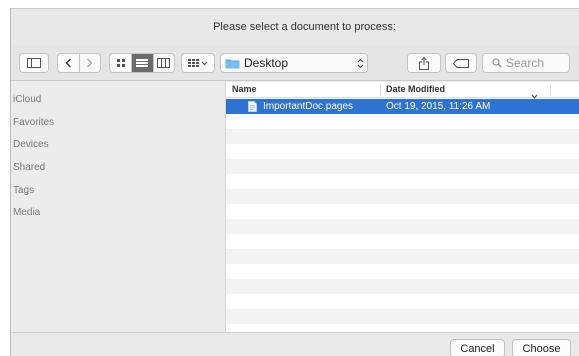 The width and height of the screenshot is (579, 356). Describe the element at coordinates (26, 99) in the screenshot. I see `sidebar-item-icloud: iCloud` at that location.